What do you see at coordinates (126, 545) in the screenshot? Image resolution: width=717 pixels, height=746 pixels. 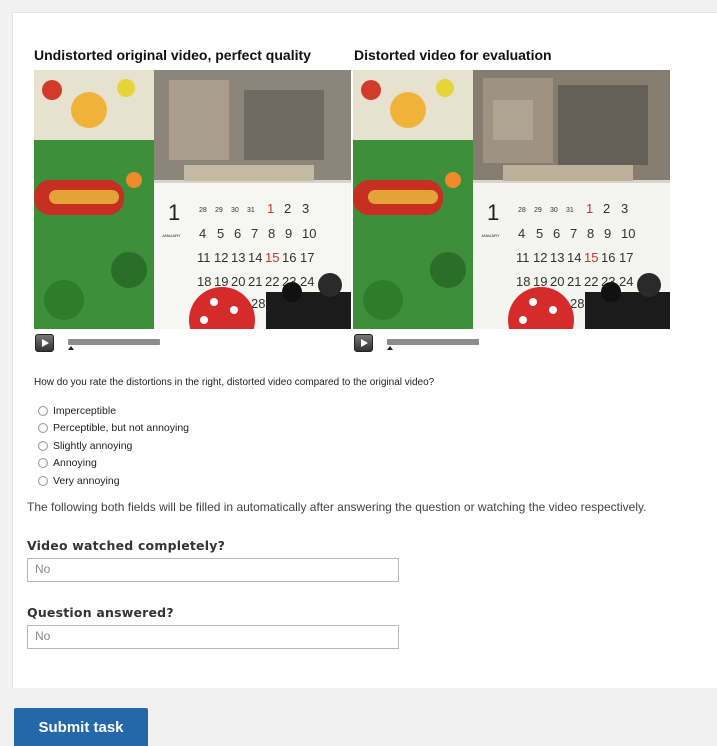 I see `video-watched-label: Video watched completely?` at bounding box center [126, 545].